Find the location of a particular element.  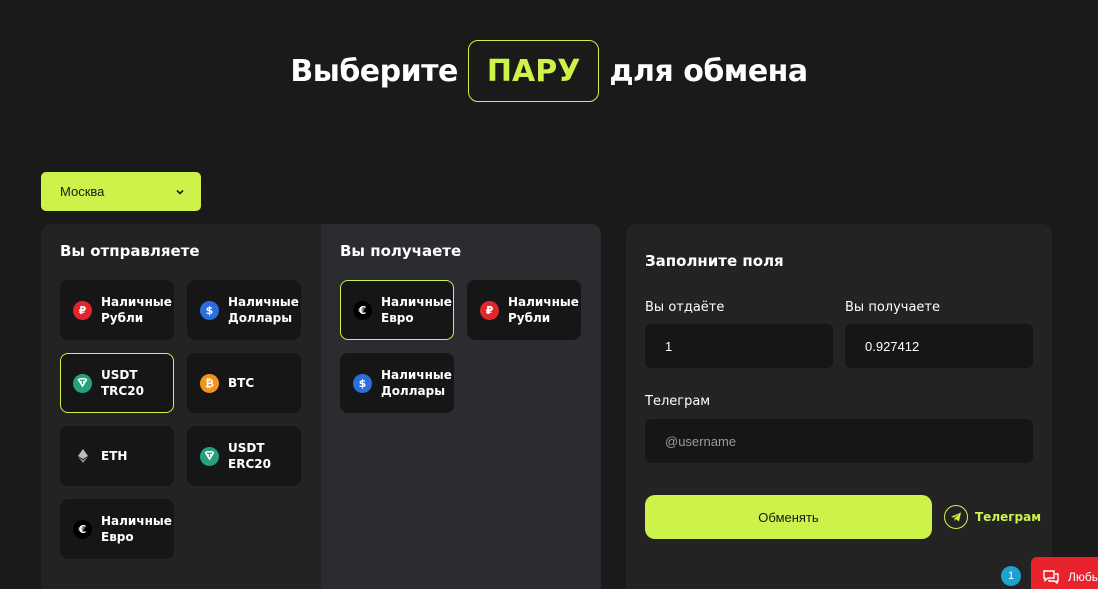

exchange-button: Обменять is located at coordinates (788, 517).